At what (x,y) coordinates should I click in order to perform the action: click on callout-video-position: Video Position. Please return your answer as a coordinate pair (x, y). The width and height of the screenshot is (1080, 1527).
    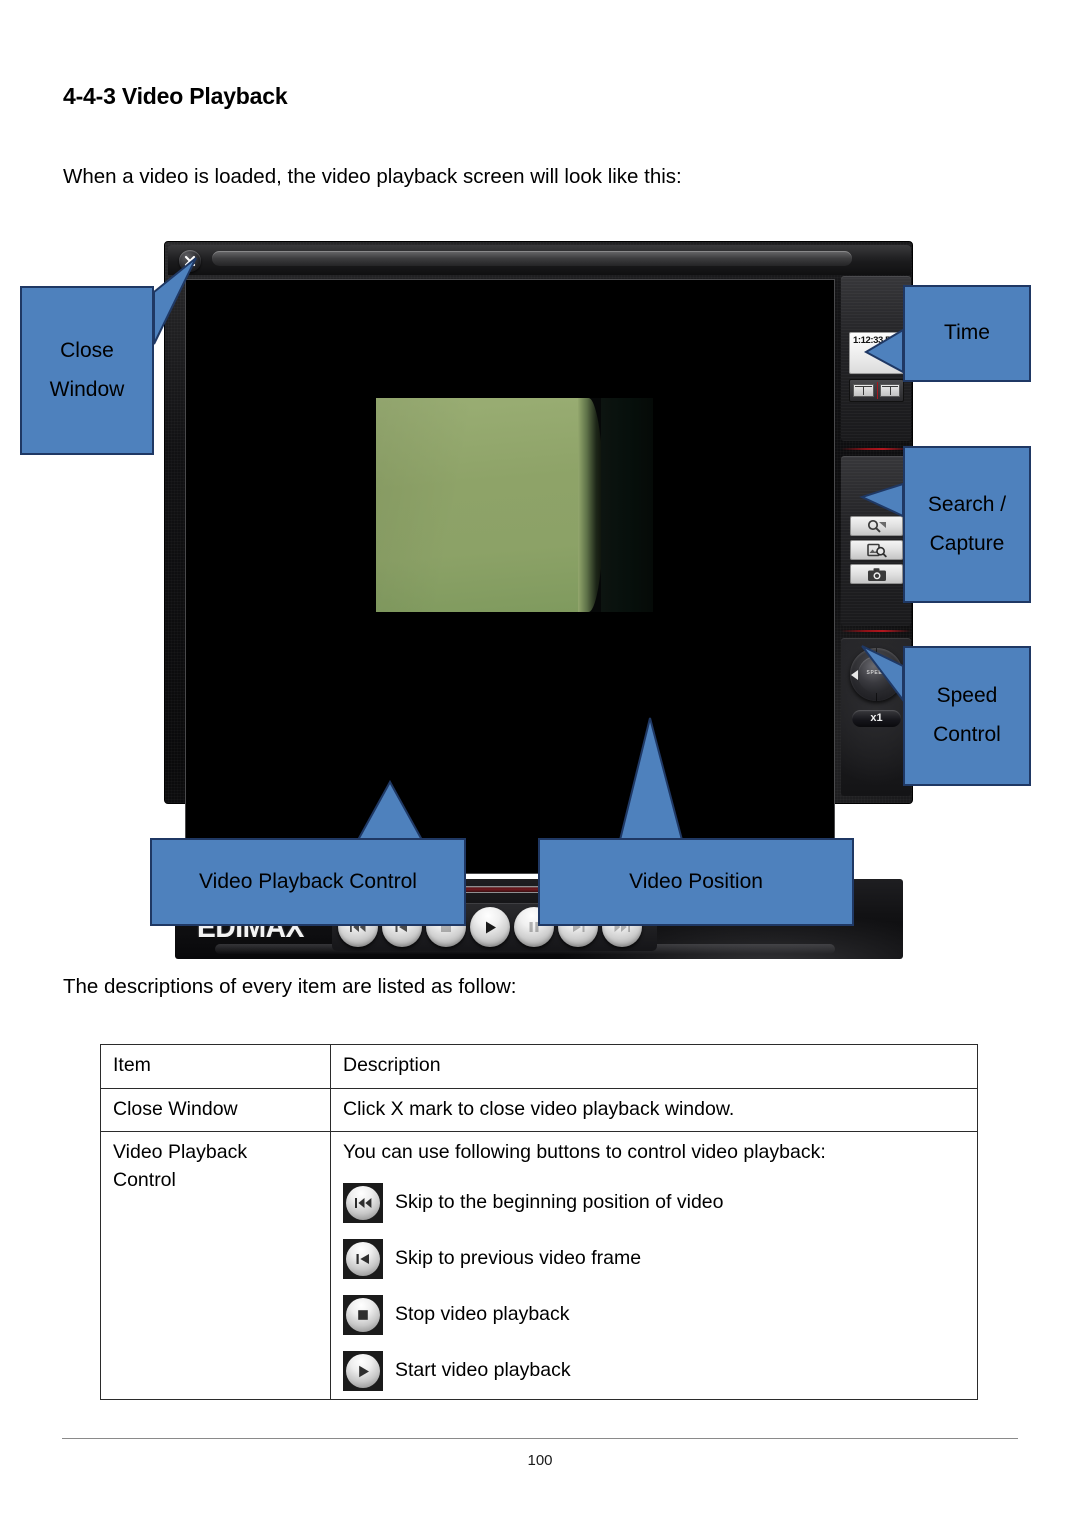
    Looking at the image, I should click on (696, 882).